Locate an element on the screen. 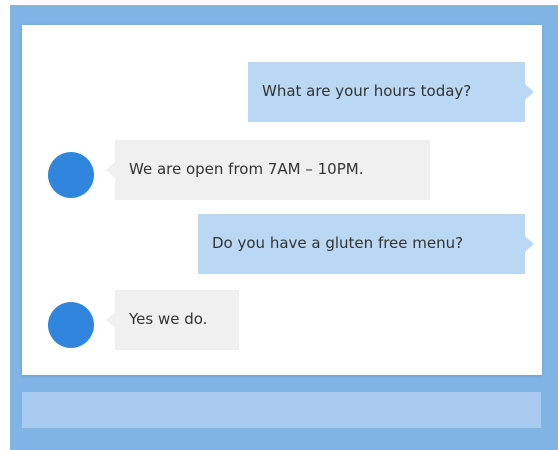  user-message-text: What are your hours today? is located at coordinates (367, 91).